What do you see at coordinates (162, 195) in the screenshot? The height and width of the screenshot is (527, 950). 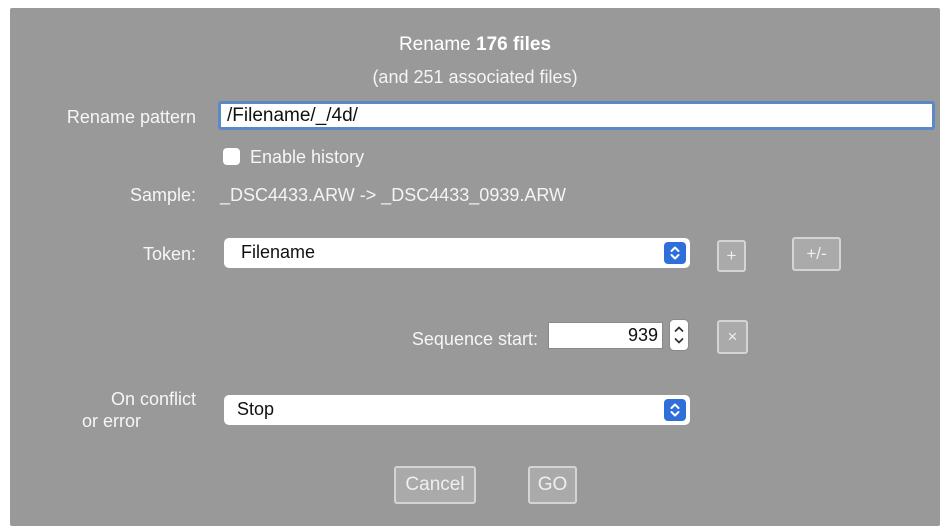 I see `sample-label: Sample:` at bounding box center [162, 195].